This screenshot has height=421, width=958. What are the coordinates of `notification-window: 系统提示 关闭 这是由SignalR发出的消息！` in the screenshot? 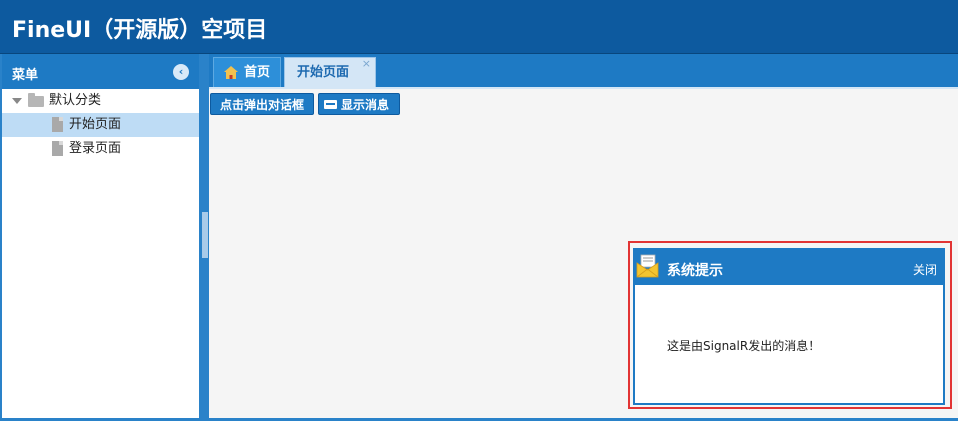 It's located at (789, 326).